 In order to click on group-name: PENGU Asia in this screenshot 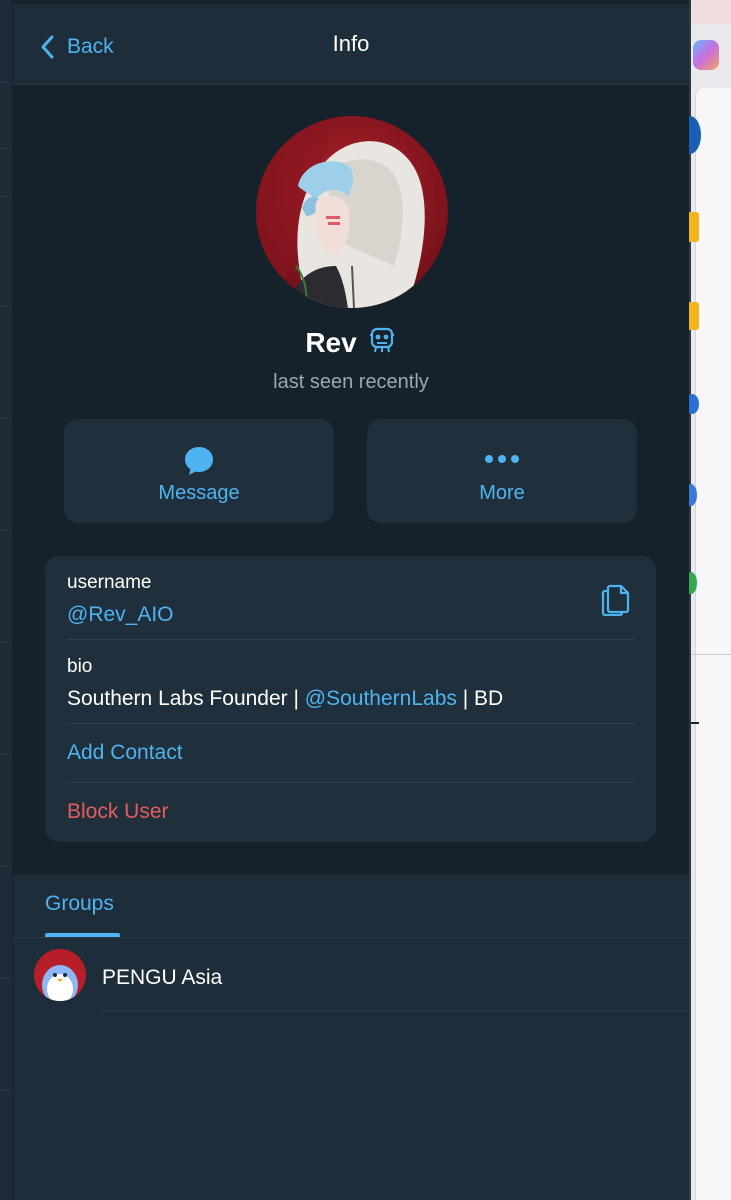, I will do `click(162, 977)`.